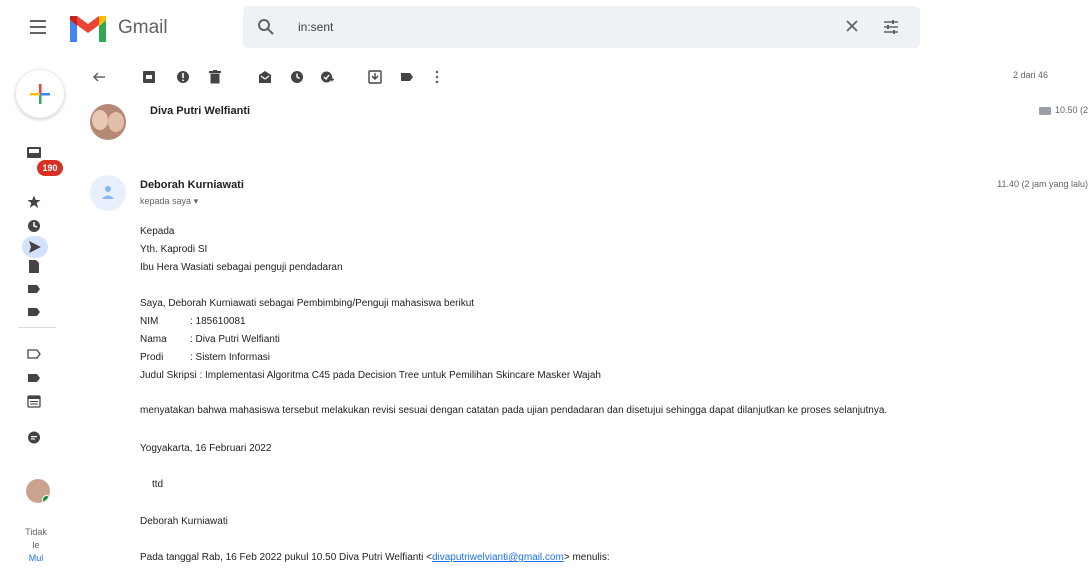 The height and width of the screenshot is (580, 1088). What do you see at coordinates (407, 77) in the screenshot?
I see `labels-icon` at bounding box center [407, 77].